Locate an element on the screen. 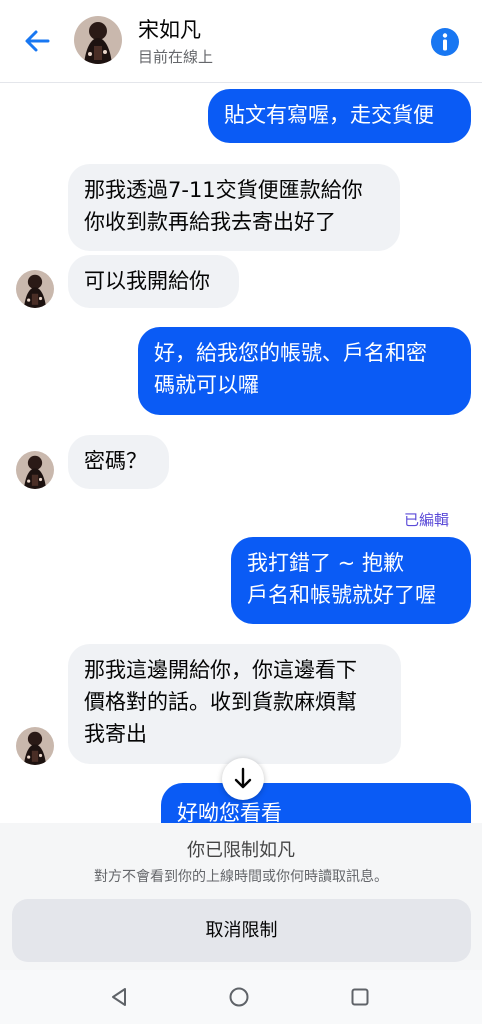 This screenshot has height=1024, width=482. chat-header: 宋如凡 目前在線上 is located at coordinates (241, 41).